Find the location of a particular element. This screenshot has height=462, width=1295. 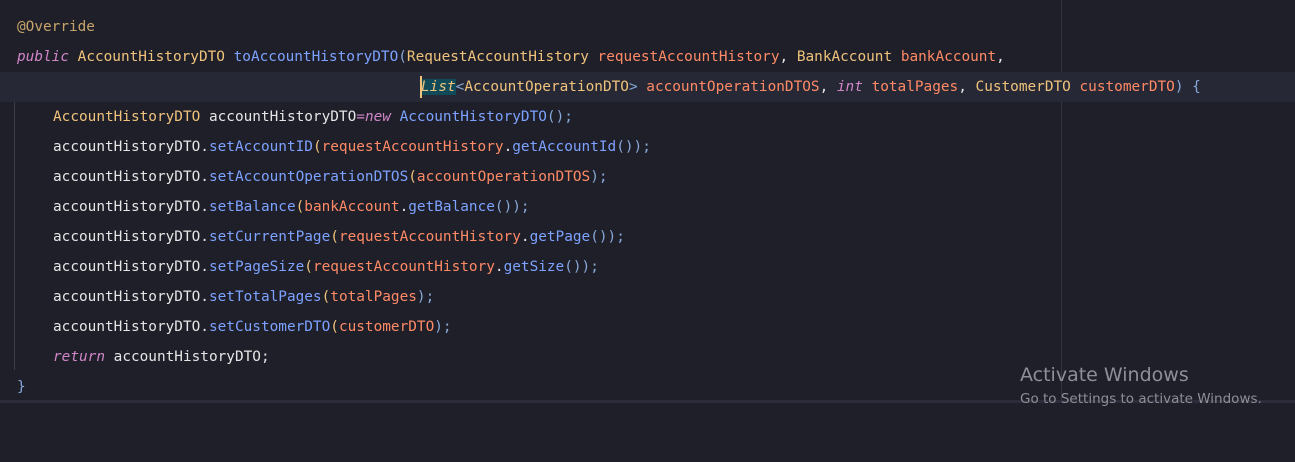

method-call: setCustomerDTO is located at coordinates (269, 327).